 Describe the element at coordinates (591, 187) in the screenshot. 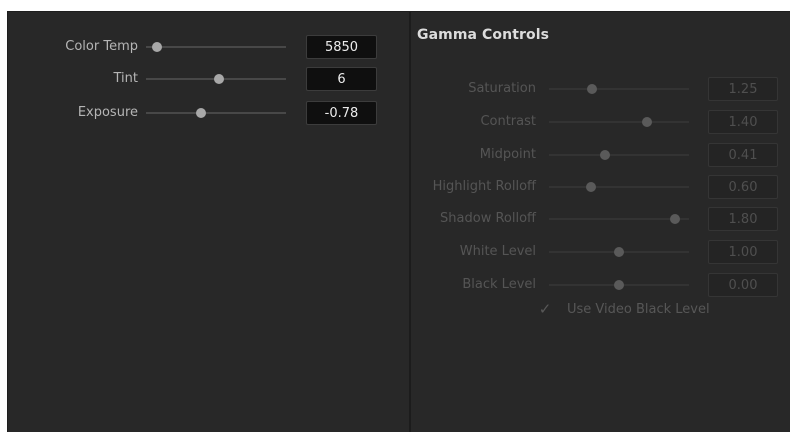

I see `highlight-rolloff-slider-knob` at that location.